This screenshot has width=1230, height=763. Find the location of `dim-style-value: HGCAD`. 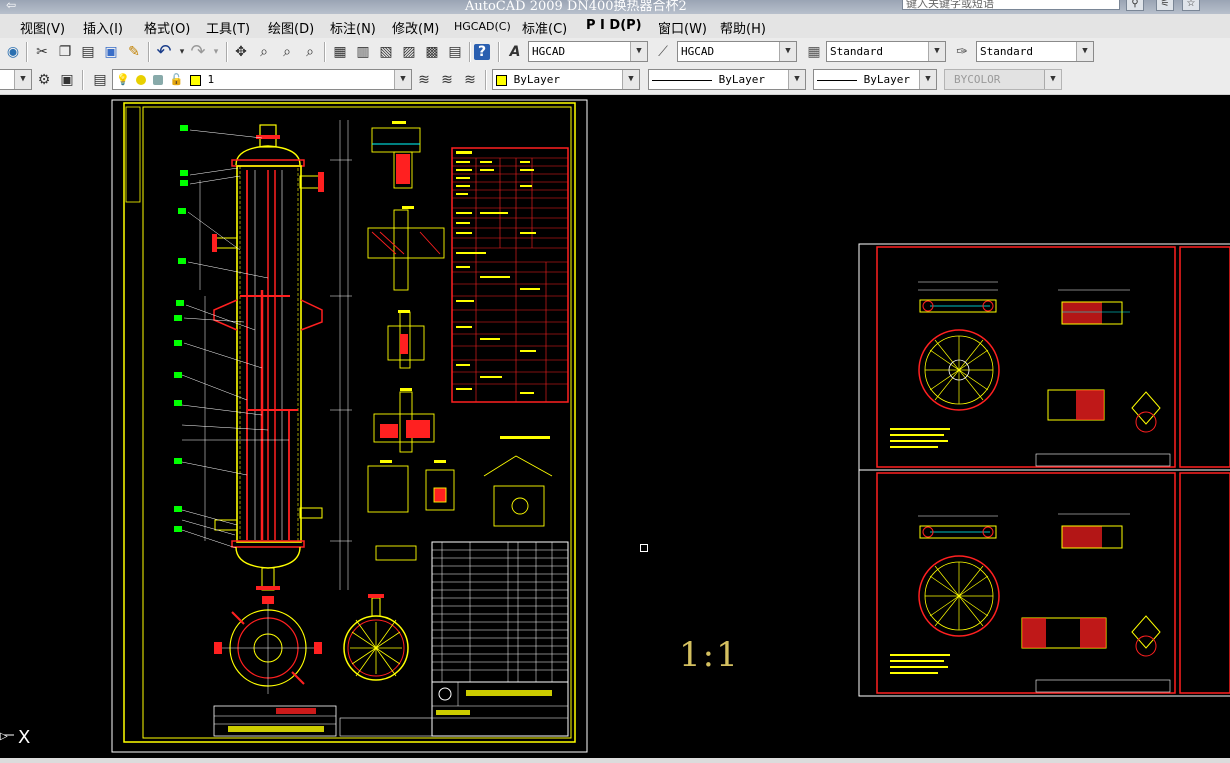

dim-style-value: HGCAD is located at coordinates (698, 51).